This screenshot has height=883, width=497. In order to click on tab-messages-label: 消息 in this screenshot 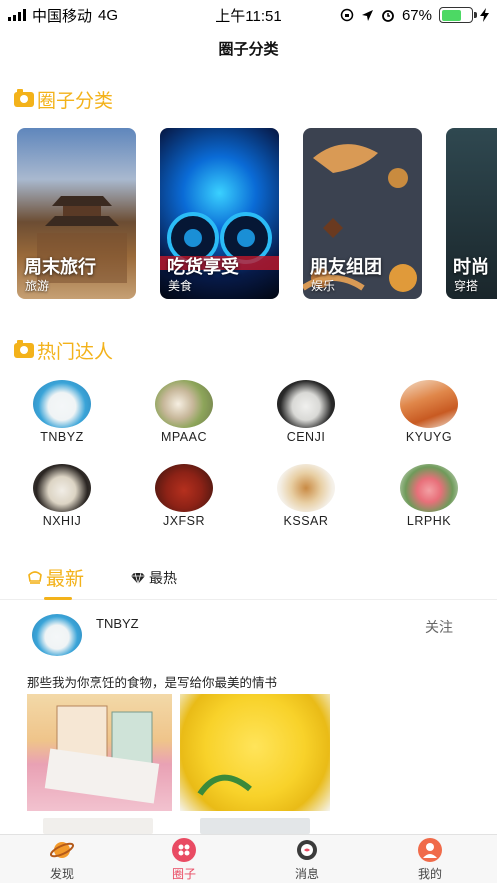, I will do `click(306, 874)`.